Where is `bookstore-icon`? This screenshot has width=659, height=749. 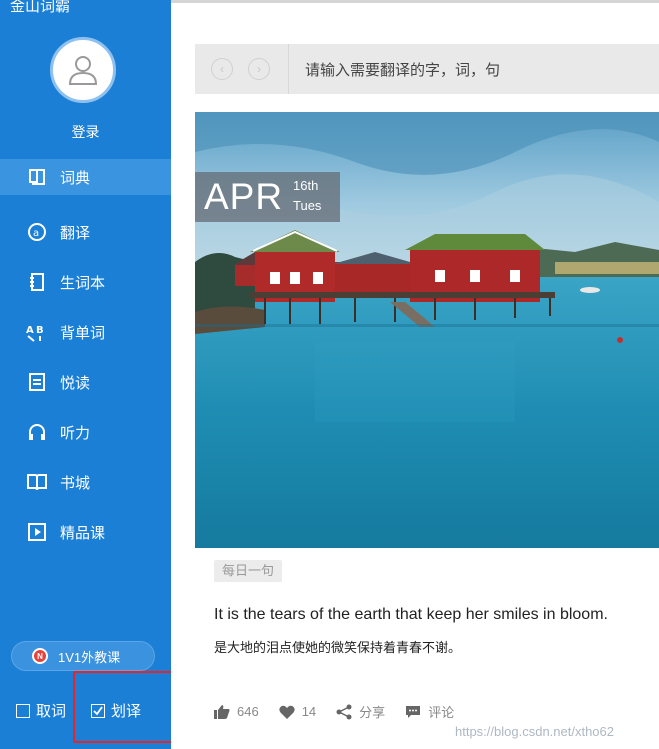
bookstore-icon is located at coordinates (37, 482).